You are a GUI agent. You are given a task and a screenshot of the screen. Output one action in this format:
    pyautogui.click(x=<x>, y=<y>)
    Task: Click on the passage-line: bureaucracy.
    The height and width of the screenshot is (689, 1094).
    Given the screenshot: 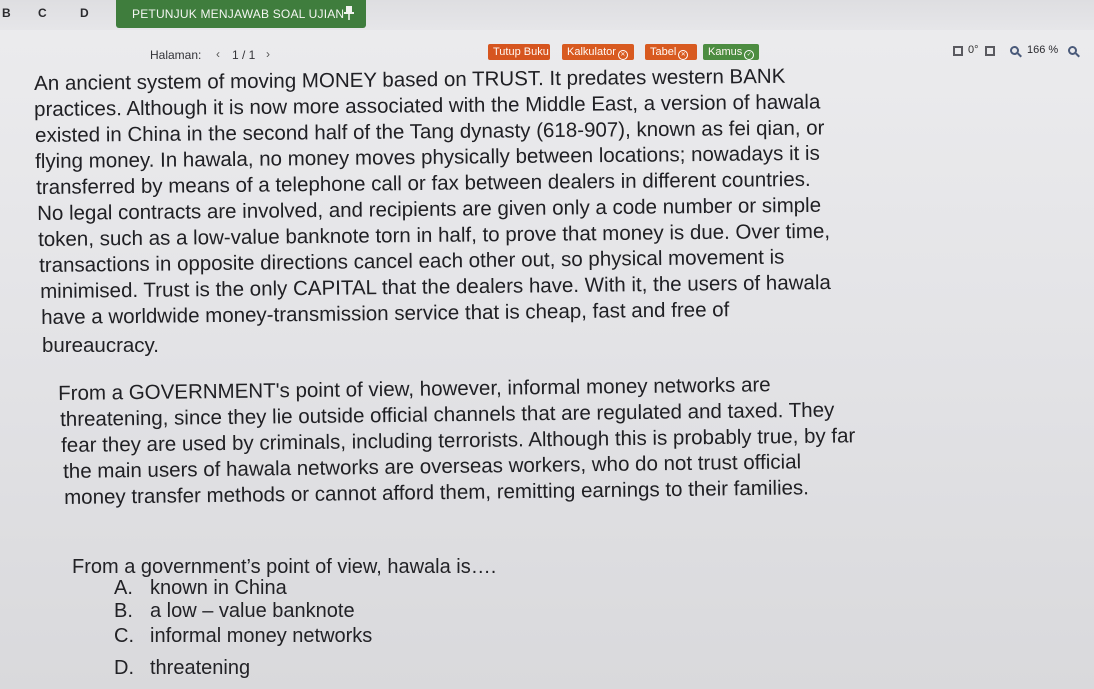 What is the action you would take?
    pyautogui.click(x=100, y=345)
    